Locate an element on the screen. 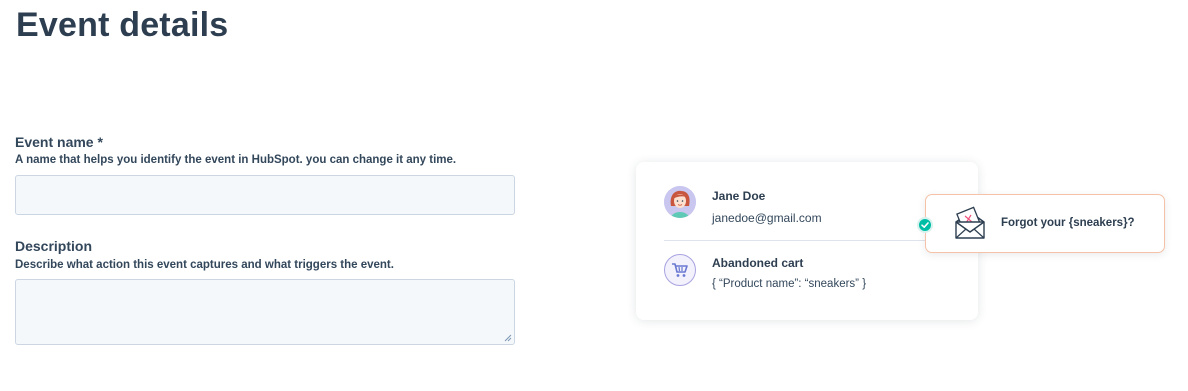 The image size is (1188, 391). check-glyph-icon is located at coordinates (925, 225).